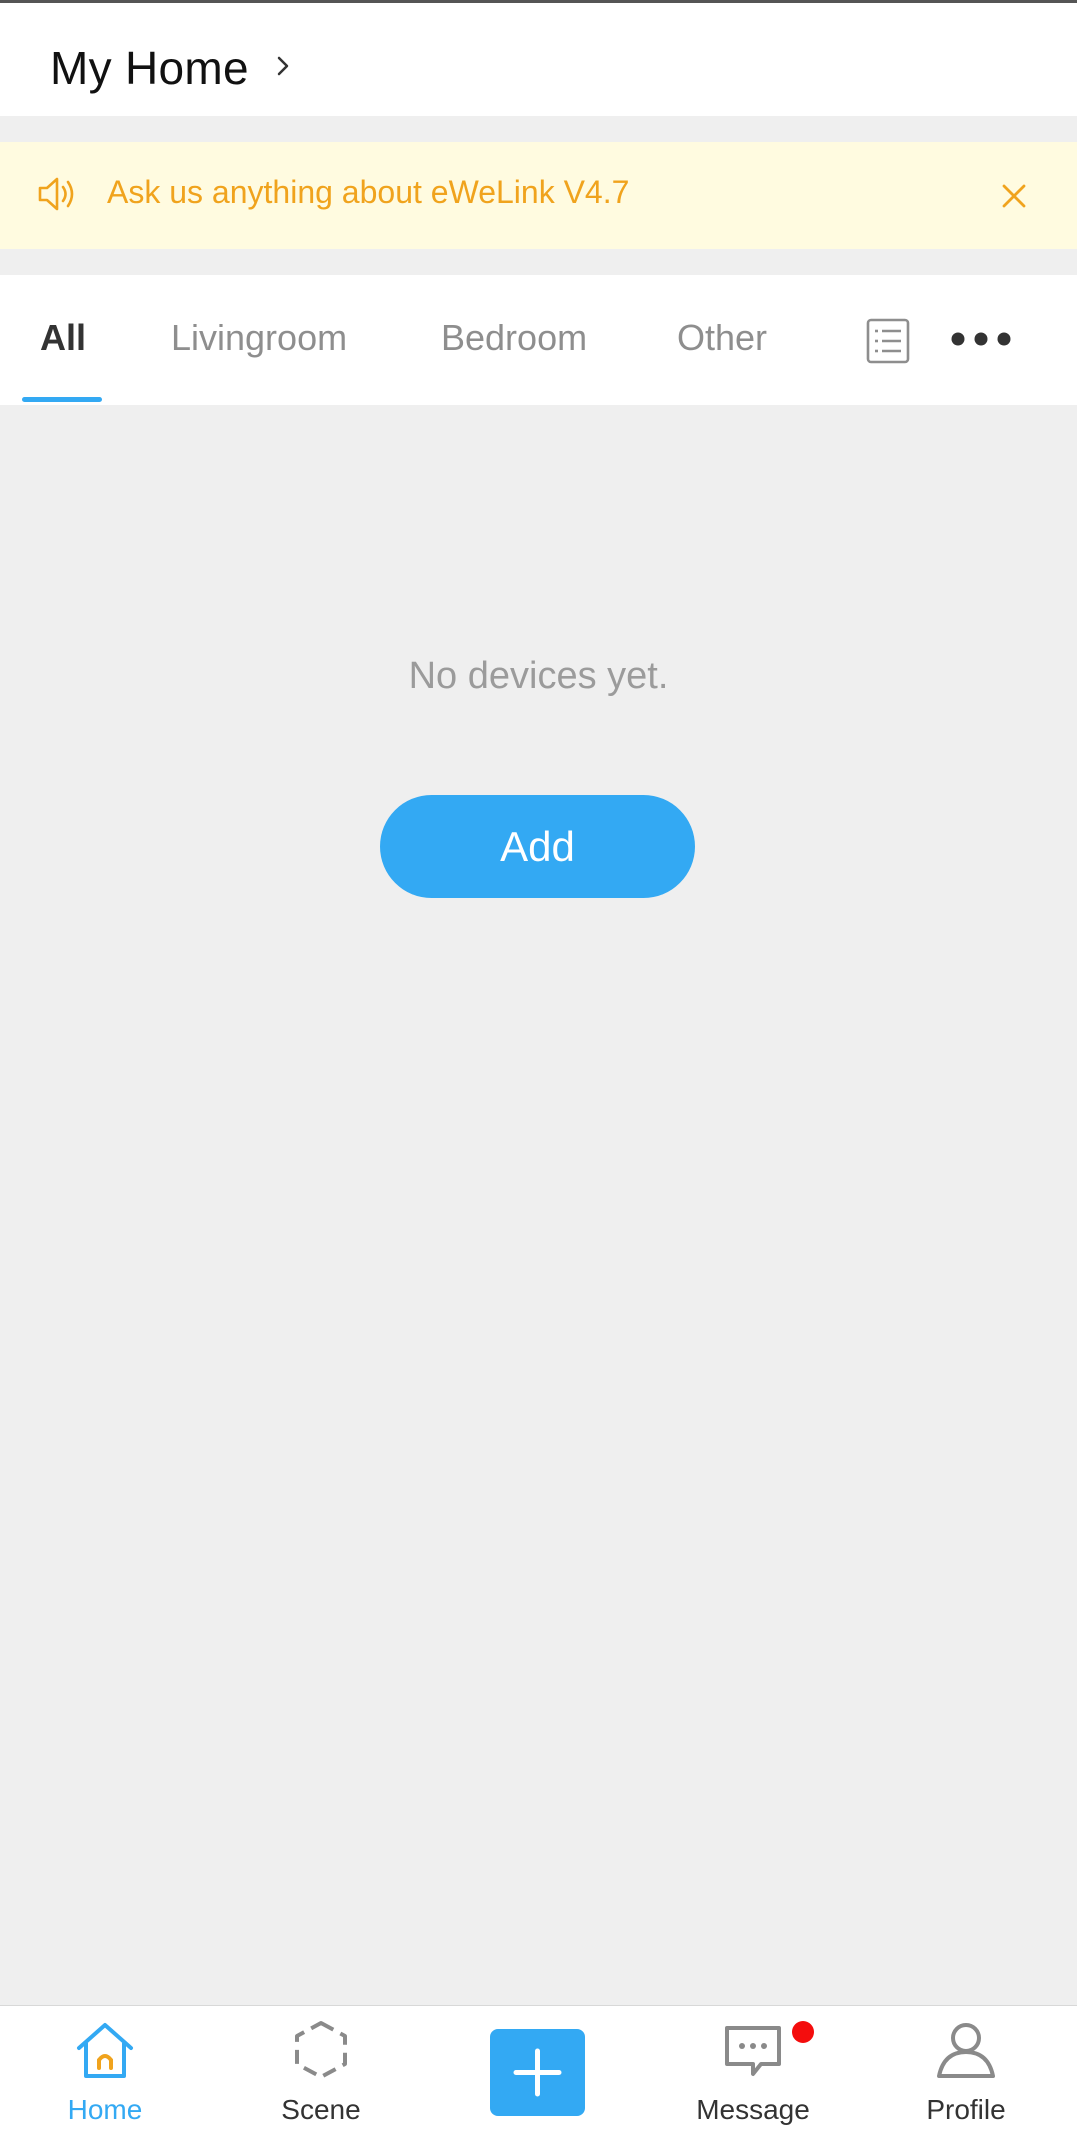 The image size is (1077, 2130). Describe the element at coordinates (753, 2109) in the screenshot. I see `nav-message-label: Message` at that location.